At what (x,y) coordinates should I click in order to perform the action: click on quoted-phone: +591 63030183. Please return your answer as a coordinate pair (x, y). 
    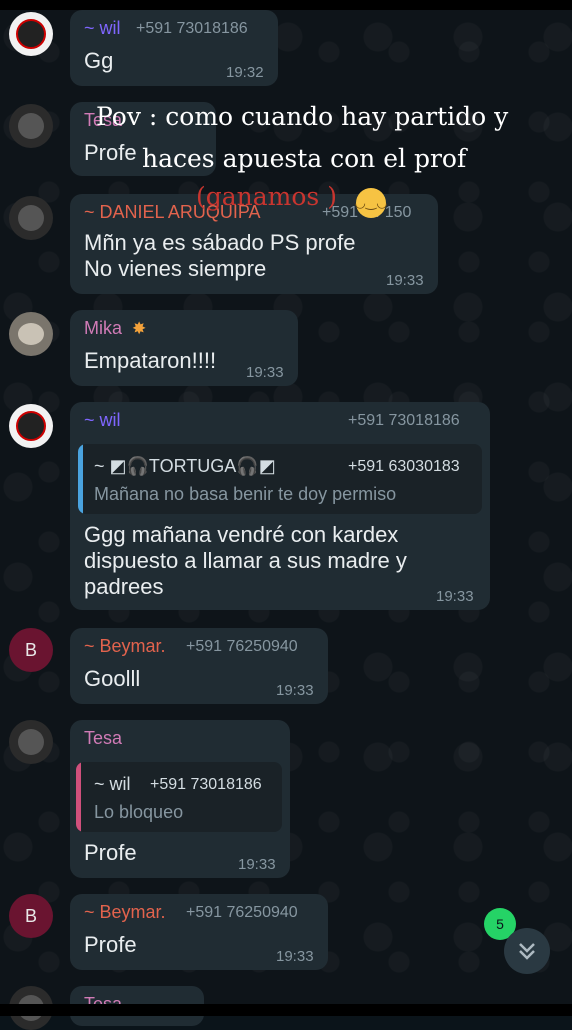
    Looking at the image, I should click on (404, 466).